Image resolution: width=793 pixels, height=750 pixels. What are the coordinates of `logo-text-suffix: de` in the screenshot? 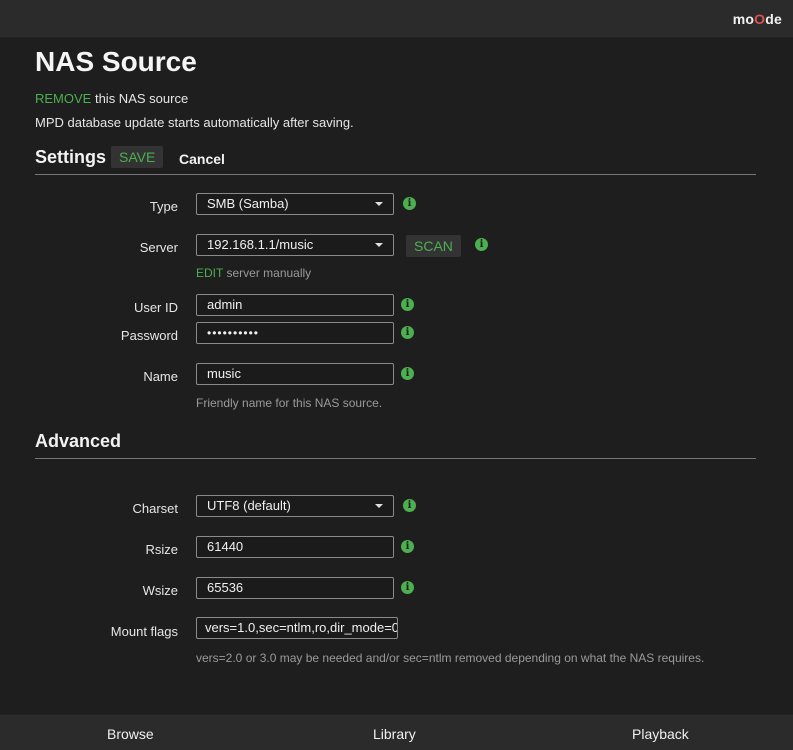 It's located at (773, 19).